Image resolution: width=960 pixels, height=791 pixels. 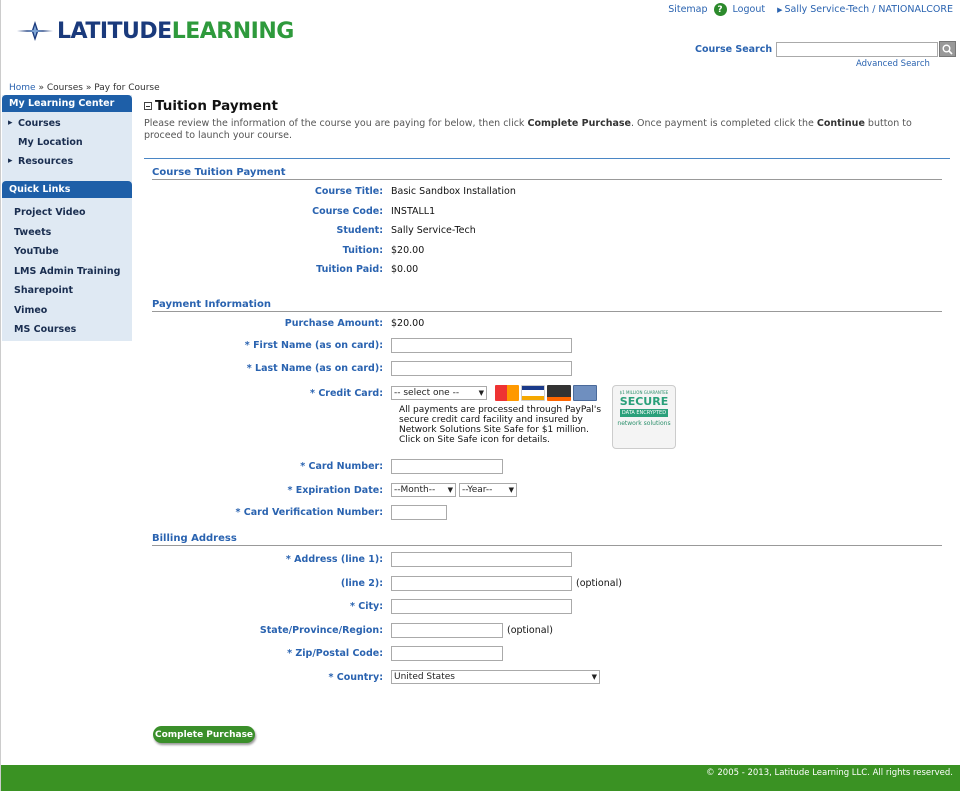 I want to click on tuition-value: $20.00, so click(x=408, y=250).